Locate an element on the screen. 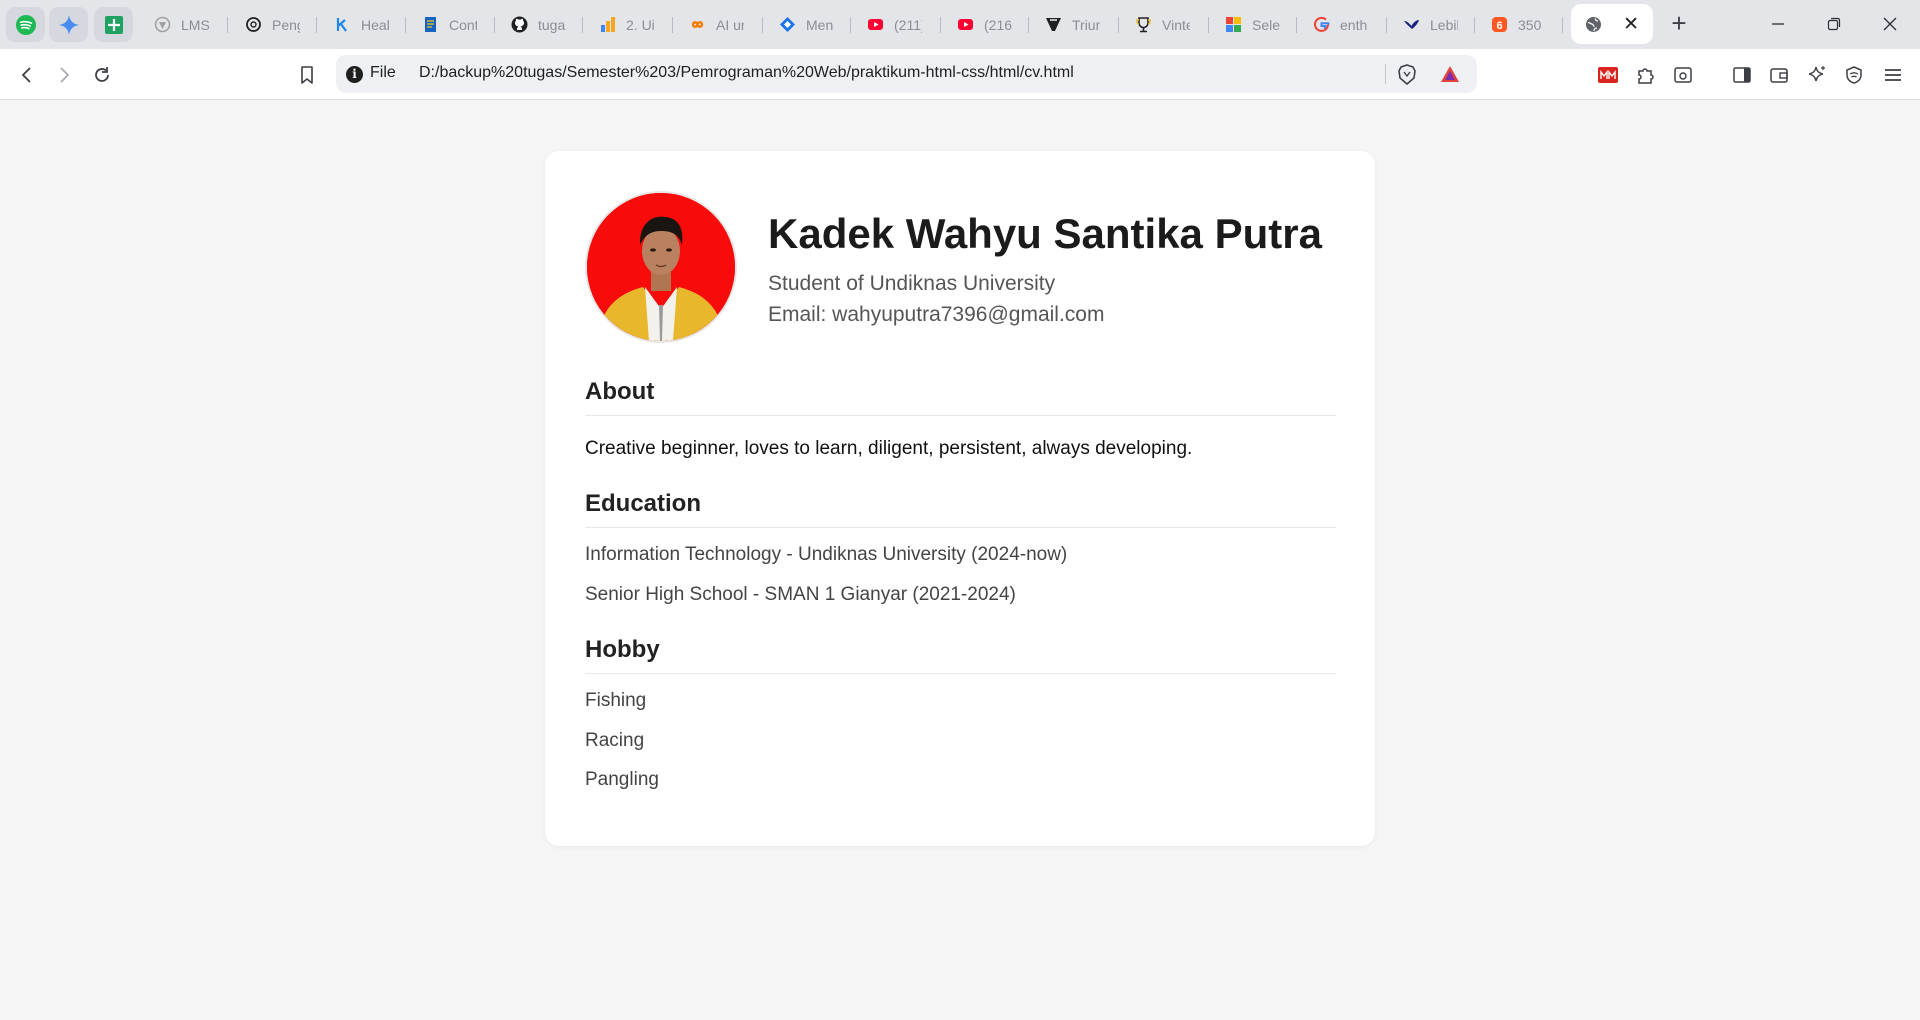  extension-button is located at coordinates (1608, 75).